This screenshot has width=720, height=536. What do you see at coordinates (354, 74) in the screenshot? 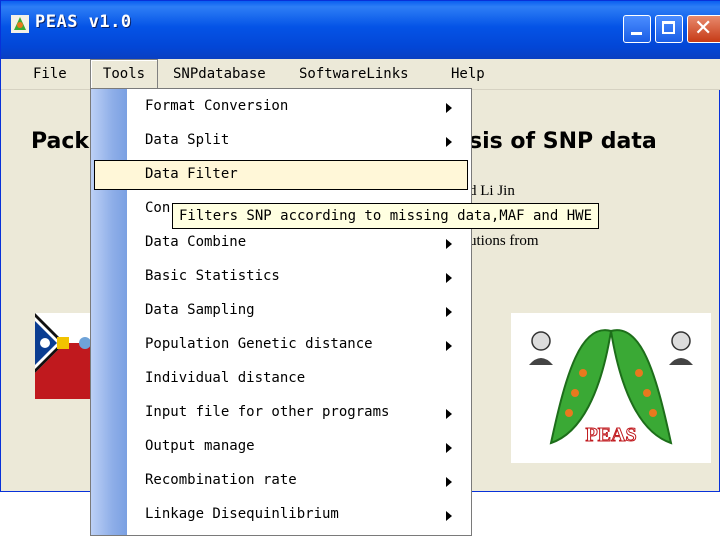
I see `menu-softwarelinks: SoftwareLinks` at bounding box center [354, 74].